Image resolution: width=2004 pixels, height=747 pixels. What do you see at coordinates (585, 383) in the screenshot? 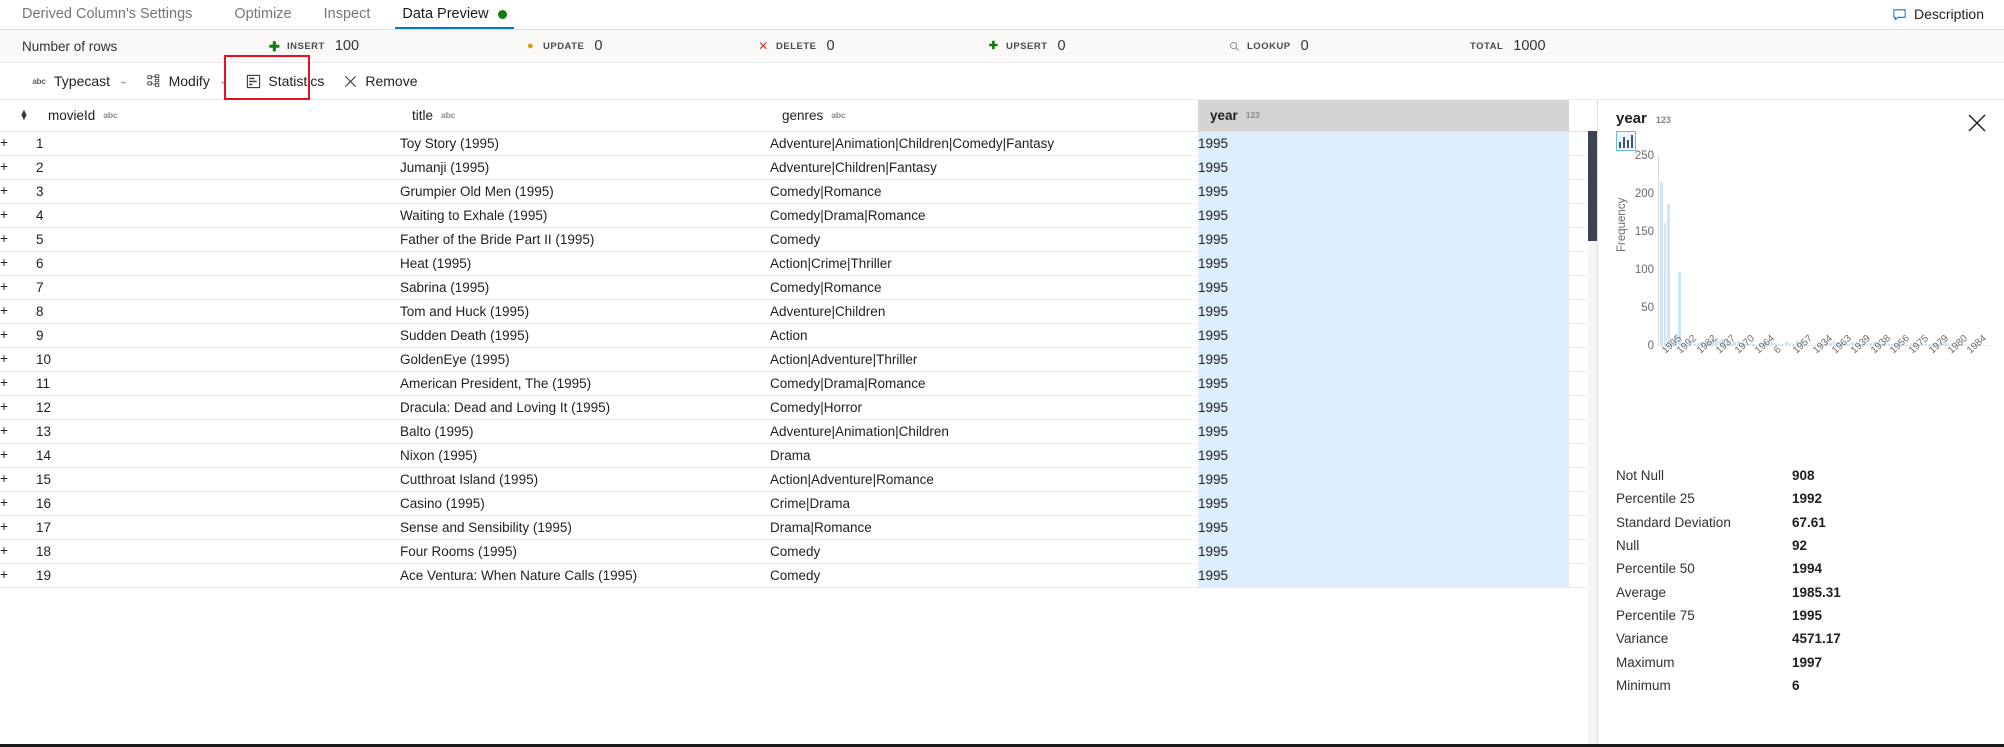
I see `cell-title: American President, The (1995)` at bounding box center [585, 383].